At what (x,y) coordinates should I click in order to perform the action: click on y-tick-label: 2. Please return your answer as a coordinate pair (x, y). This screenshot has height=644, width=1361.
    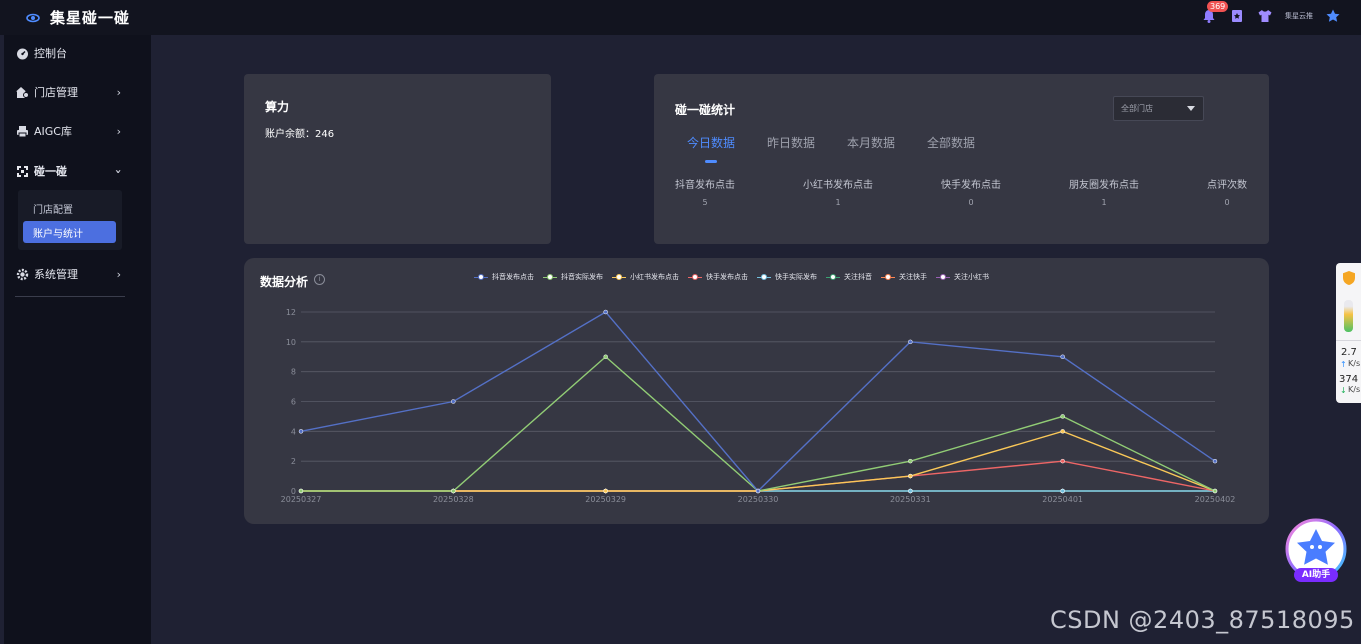
    Looking at the image, I should click on (293, 461).